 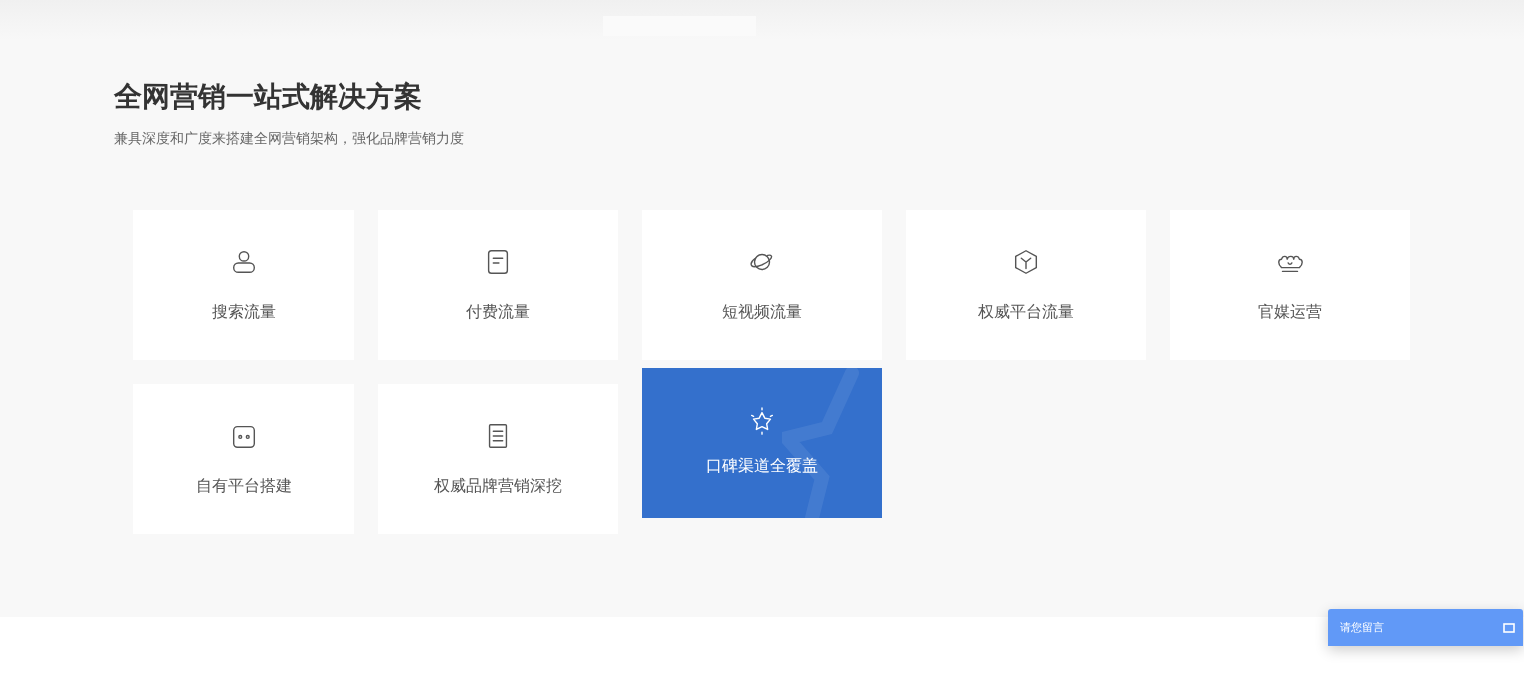 What do you see at coordinates (1026, 312) in the screenshot?
I see `card-label: 权威平台流量` at bounding box center [1026, 312].